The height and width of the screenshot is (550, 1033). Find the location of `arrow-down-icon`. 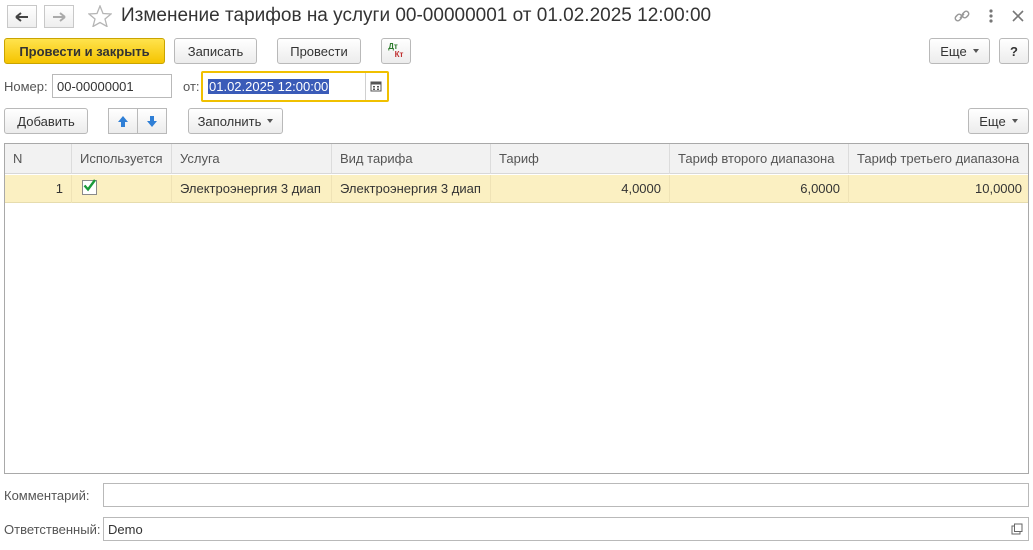

arrow-down-icon is located at coordinates (152, 121).